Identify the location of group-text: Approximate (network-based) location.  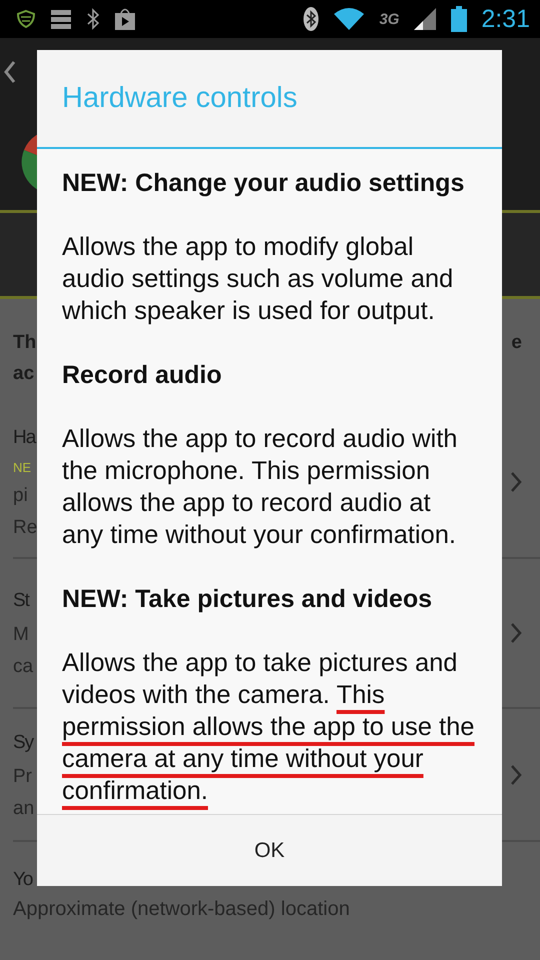
(181, 909).